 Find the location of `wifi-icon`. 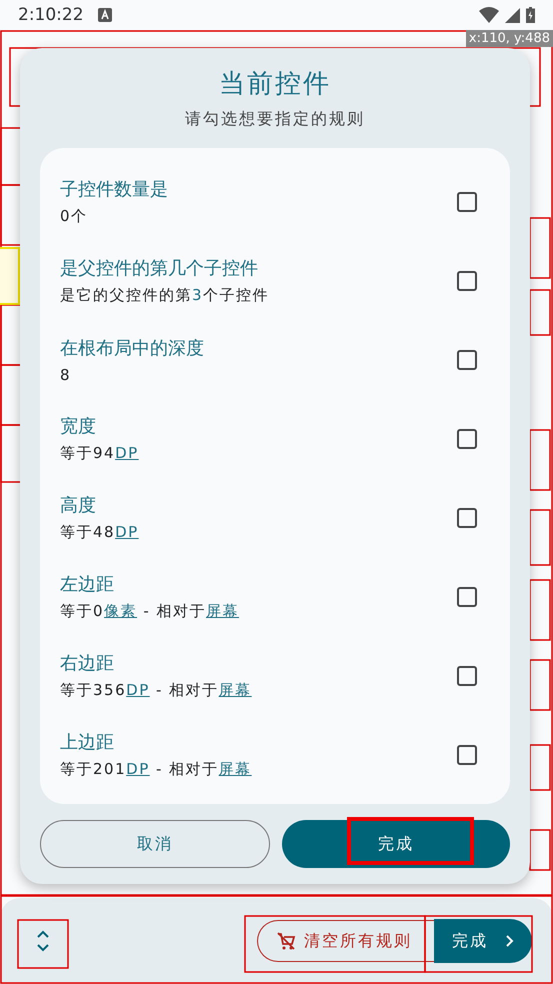

wifi-icon is located at coordinates (489, 15).